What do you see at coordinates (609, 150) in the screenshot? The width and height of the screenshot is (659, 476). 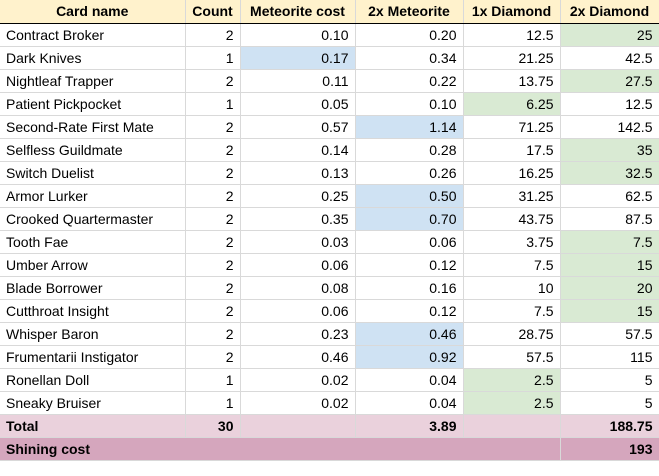 I see `diamond-2x-cell: 35` at bounding box center [609, 150].